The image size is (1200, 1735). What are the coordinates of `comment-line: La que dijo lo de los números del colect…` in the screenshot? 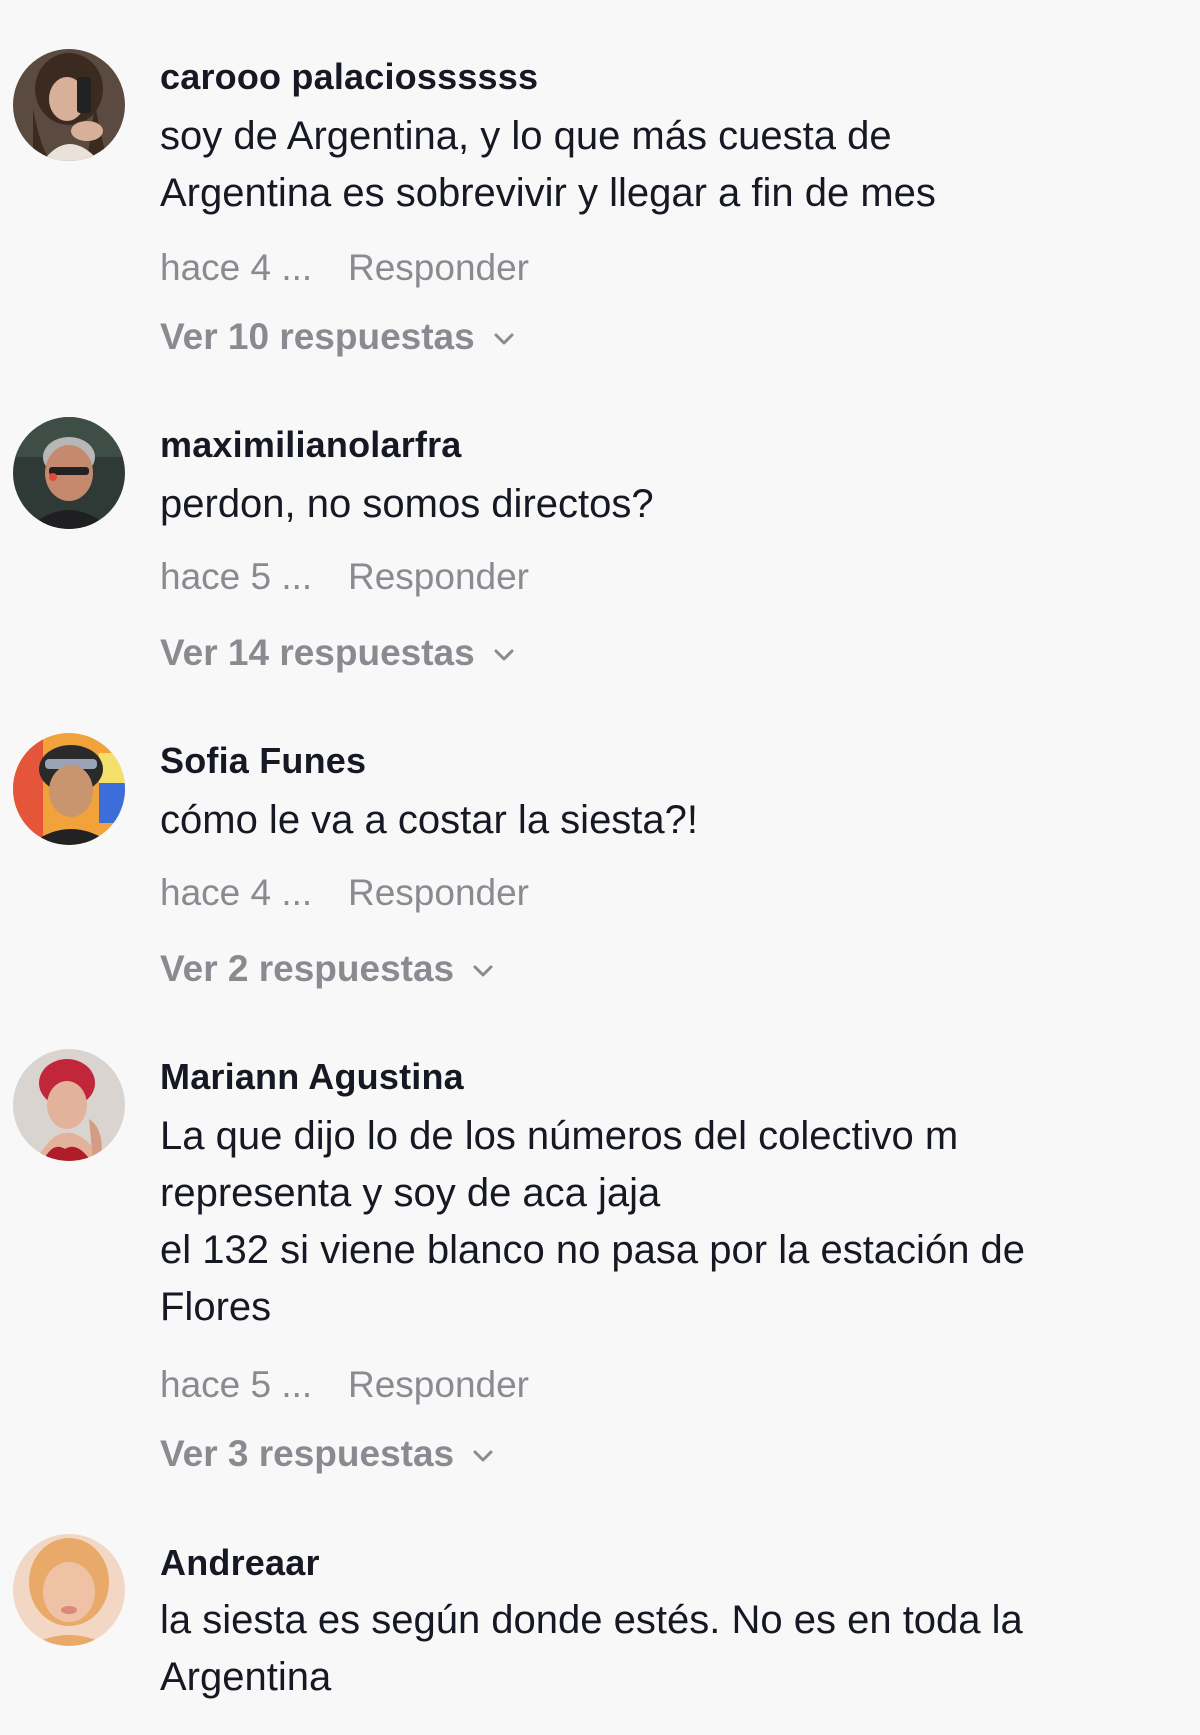 It's located at (559, 1136).